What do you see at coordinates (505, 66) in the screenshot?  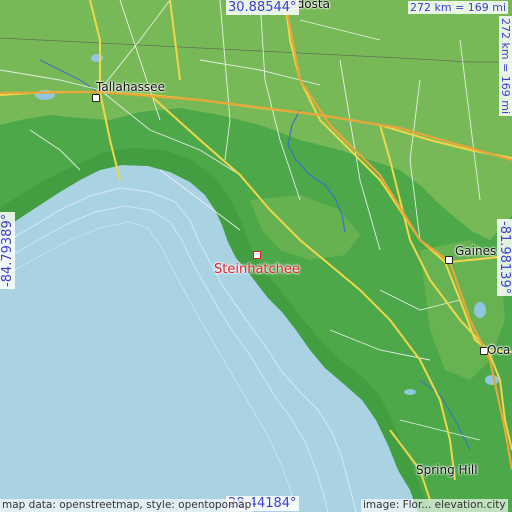 I see `vertical-scale-label: 272 km = 169 mi` at bounding box center [505, 66].